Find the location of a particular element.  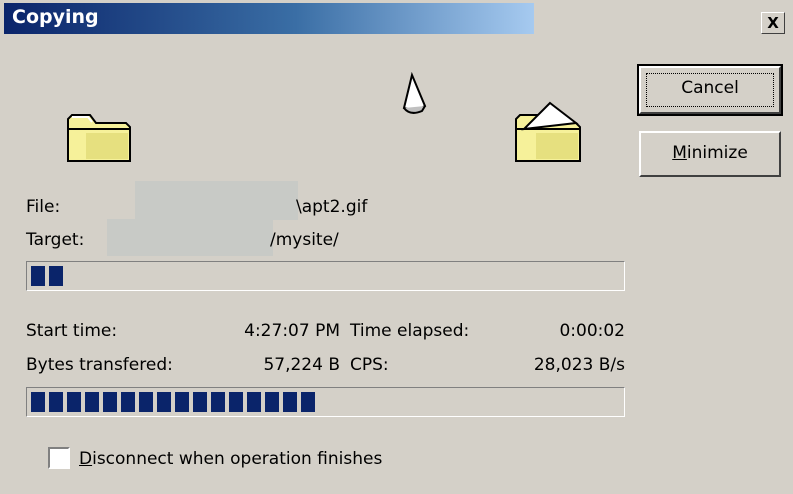

title-bar: Copying X is located at coordinates (396, 17).